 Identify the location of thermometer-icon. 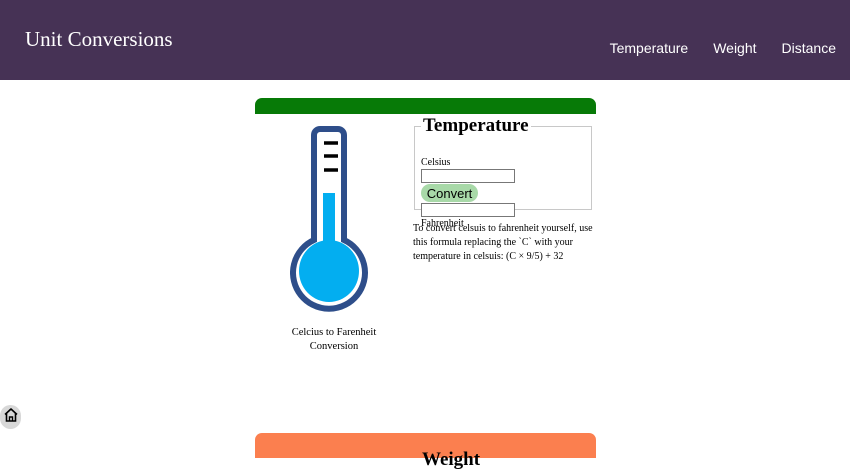
(332, 225).